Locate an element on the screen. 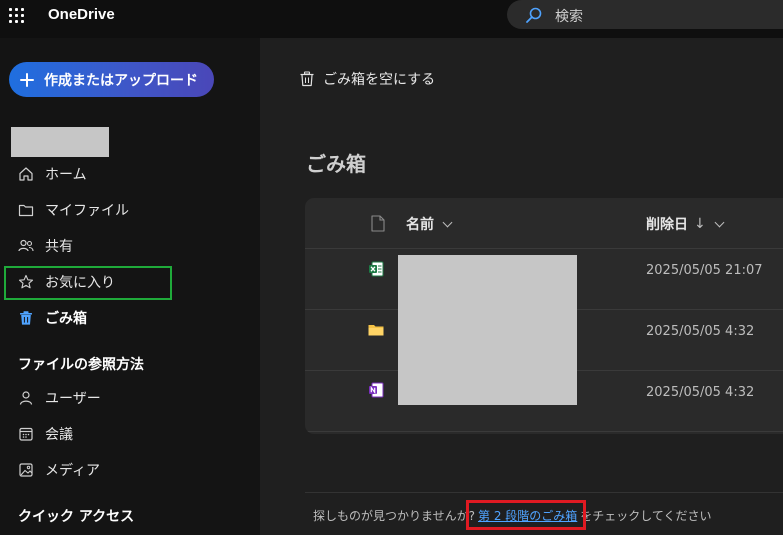 The height and width of the screenshot is (535, 783). sidebar-item-label: ホーム is located at coordinates (66, 175).